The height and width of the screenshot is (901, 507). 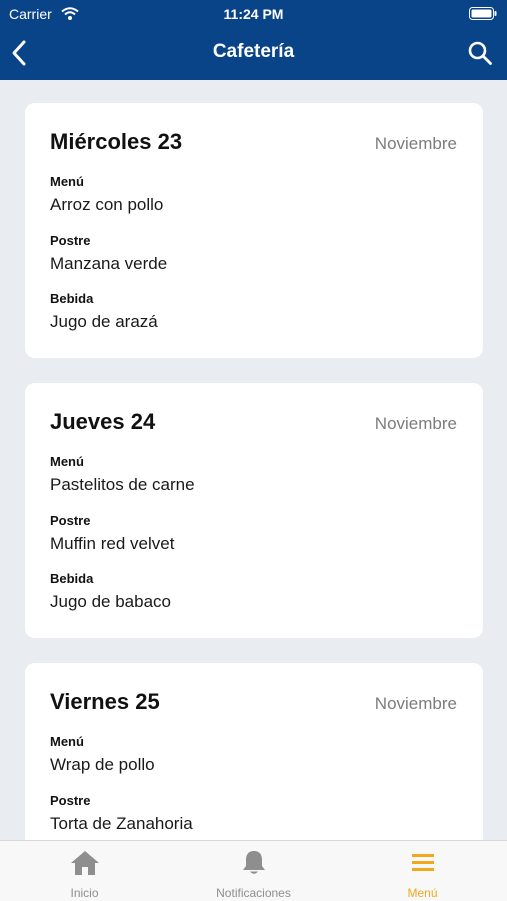 I want to click on day-title: Miércoles 23, so click(x=116, y=141).